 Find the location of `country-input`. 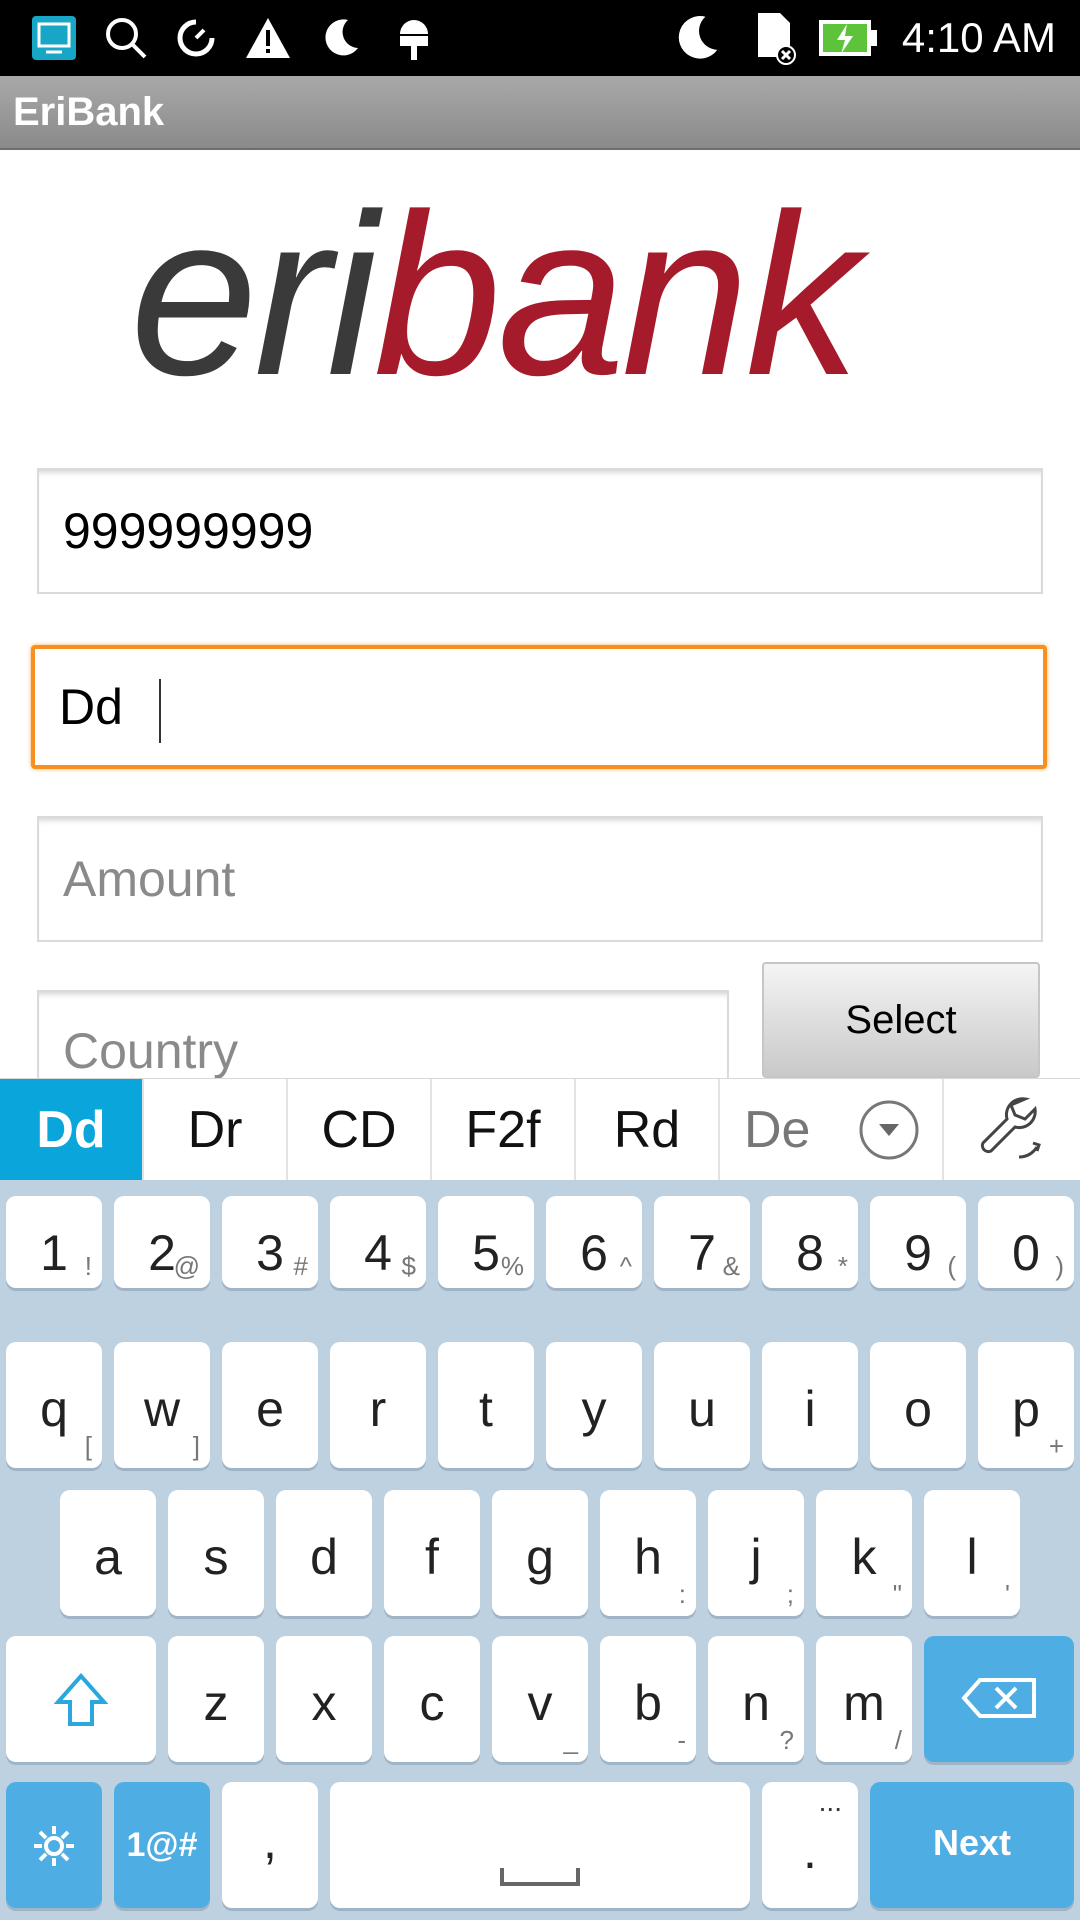

country-input is located at coordinates (383, 1035).